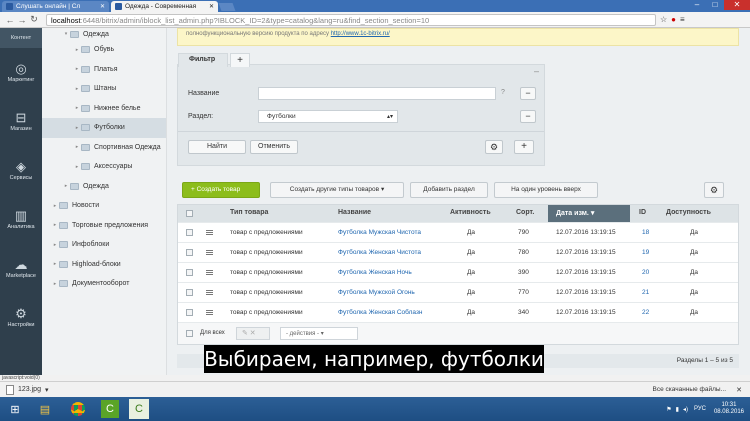  What do you see at coordinates (104, 226) in the screenshot?
I see `tree-item: ▸ Торговые предложения` at bounding box center [104, 226].